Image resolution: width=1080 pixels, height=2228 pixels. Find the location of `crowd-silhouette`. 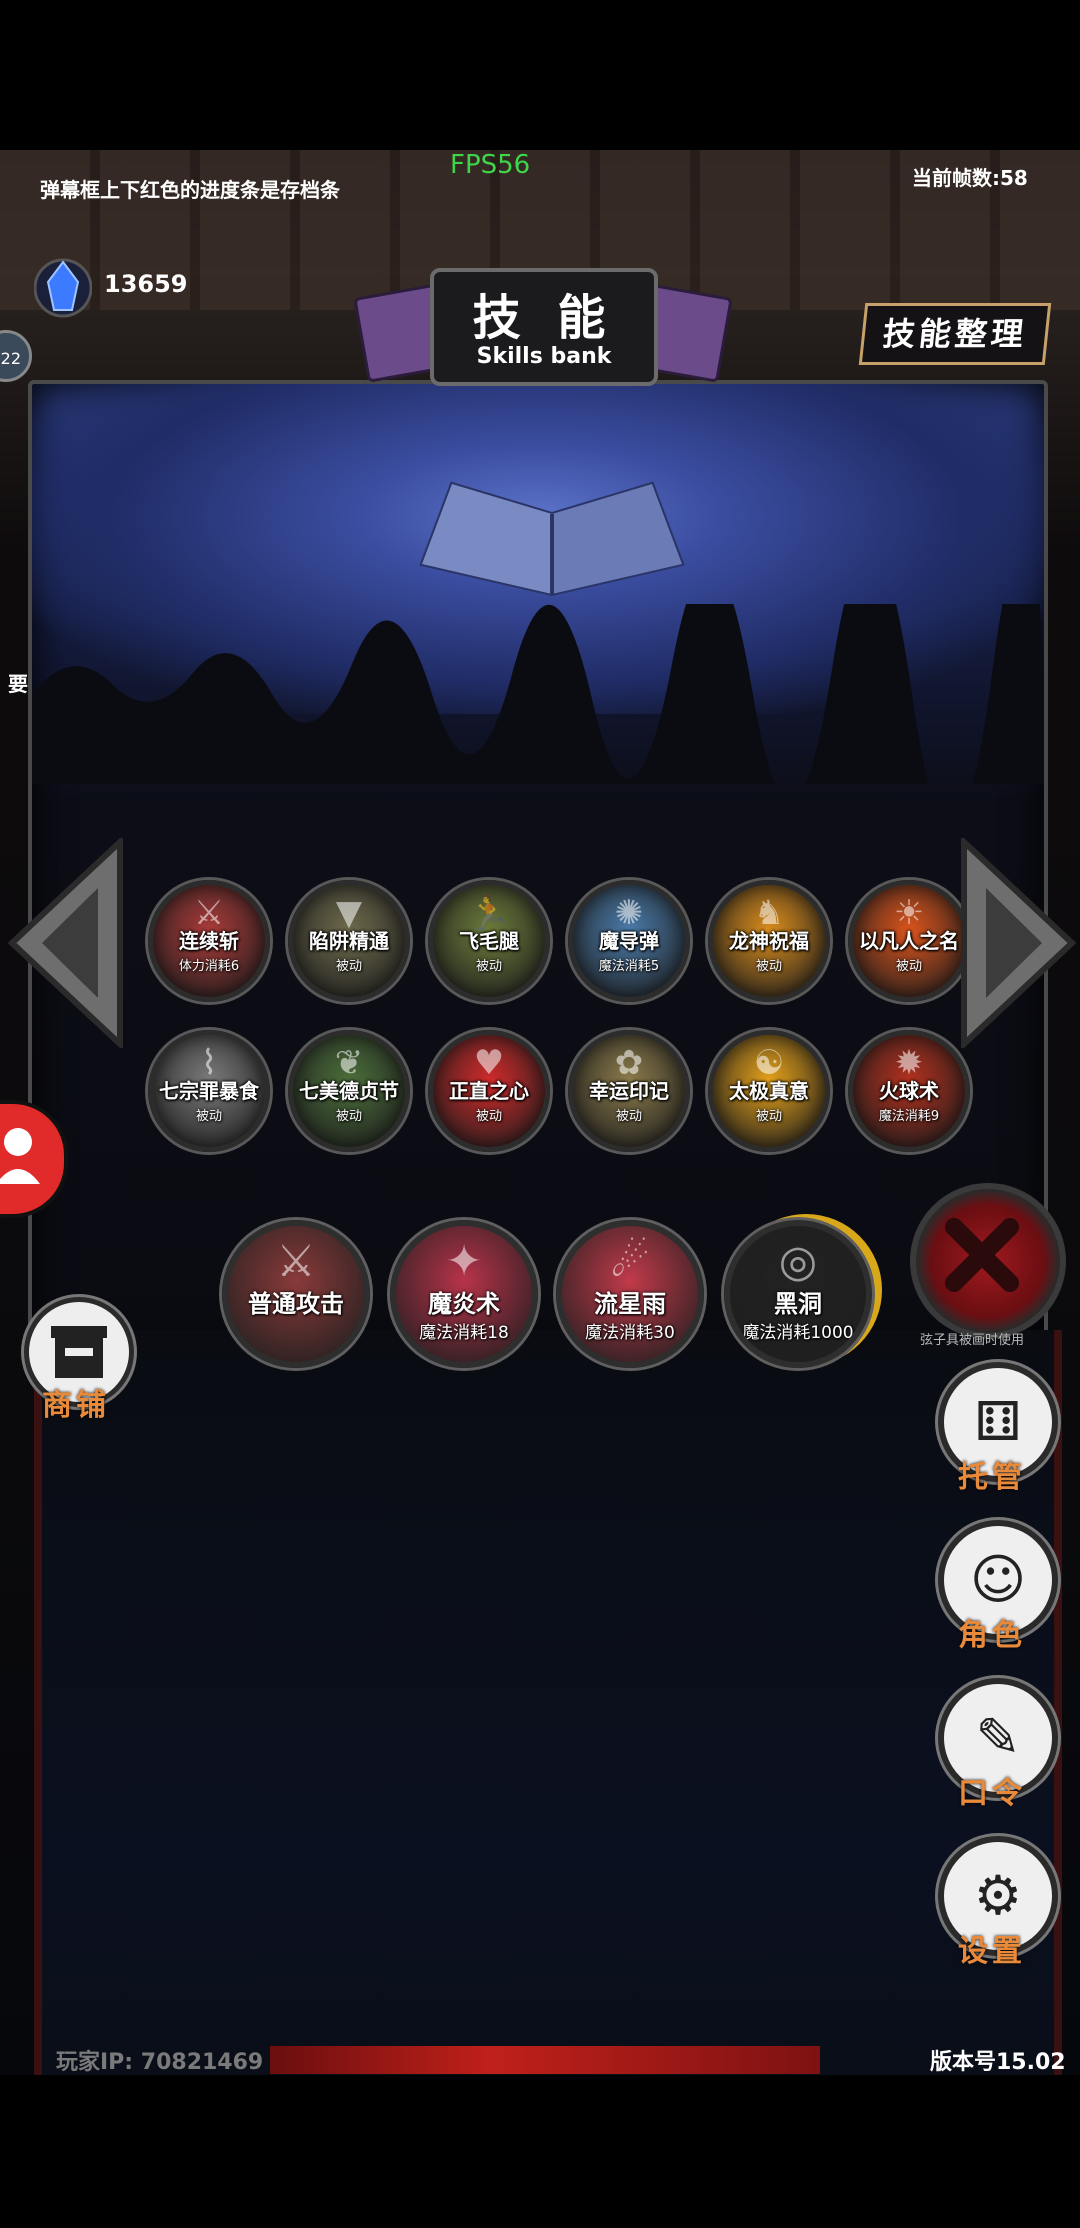

crowd-silhouette is located at coordinates (538, 694).